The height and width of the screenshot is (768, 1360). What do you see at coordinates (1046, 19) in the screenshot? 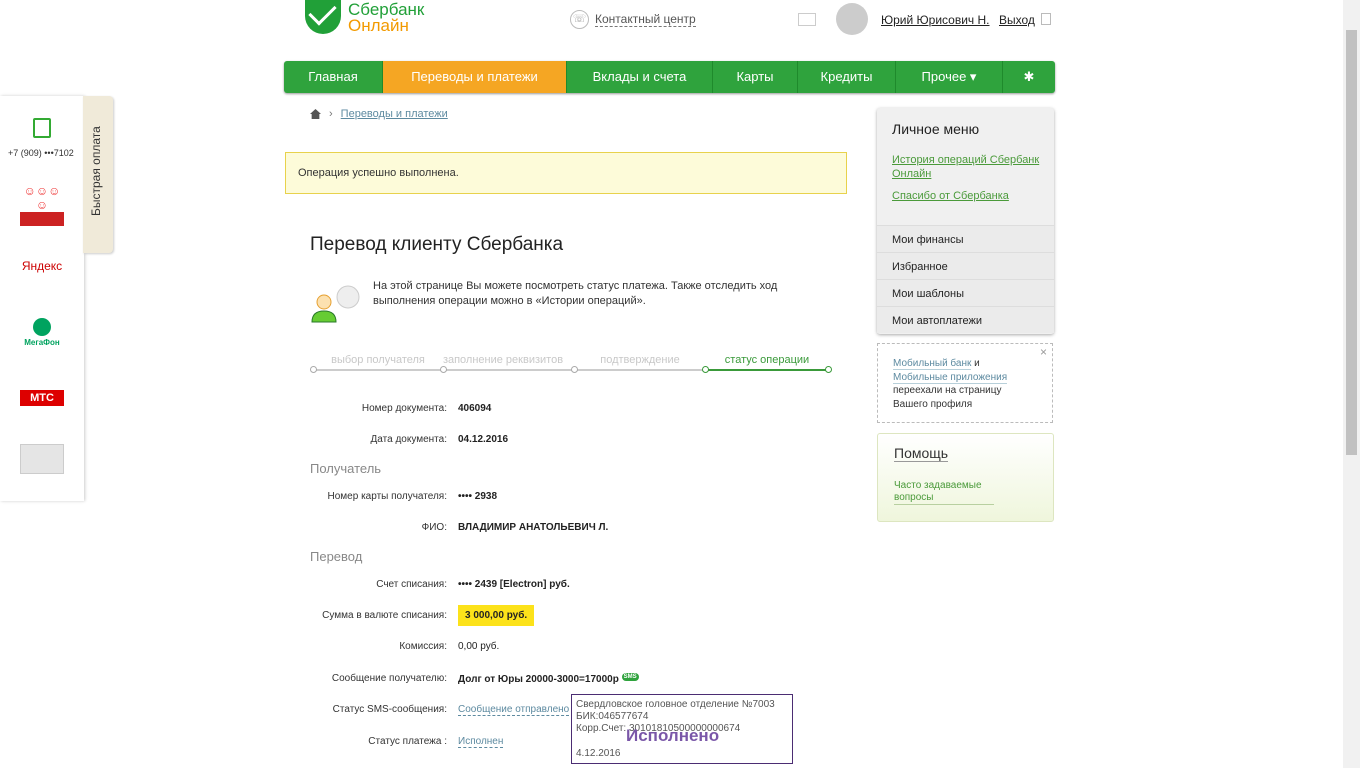
I see `logout-icon` at bounding box center [1046, 19].